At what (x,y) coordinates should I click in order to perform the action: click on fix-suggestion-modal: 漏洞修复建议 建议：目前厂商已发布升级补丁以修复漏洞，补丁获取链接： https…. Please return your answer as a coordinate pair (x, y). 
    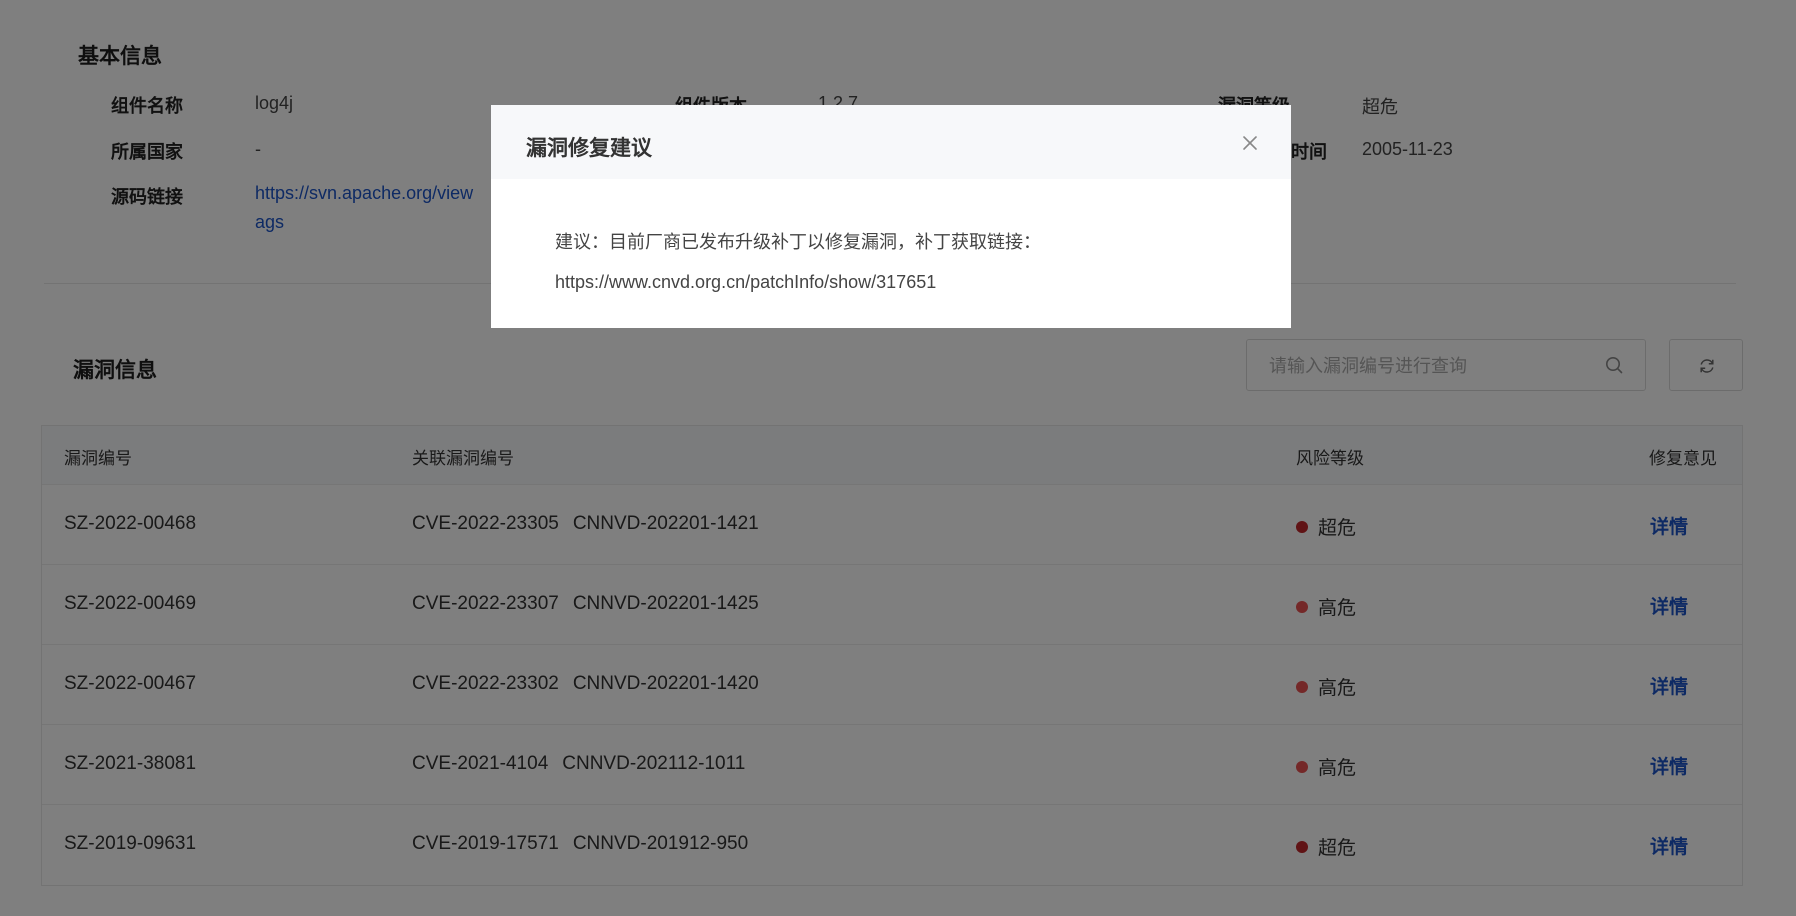
    Looking at the image, I should click on (891, 216).